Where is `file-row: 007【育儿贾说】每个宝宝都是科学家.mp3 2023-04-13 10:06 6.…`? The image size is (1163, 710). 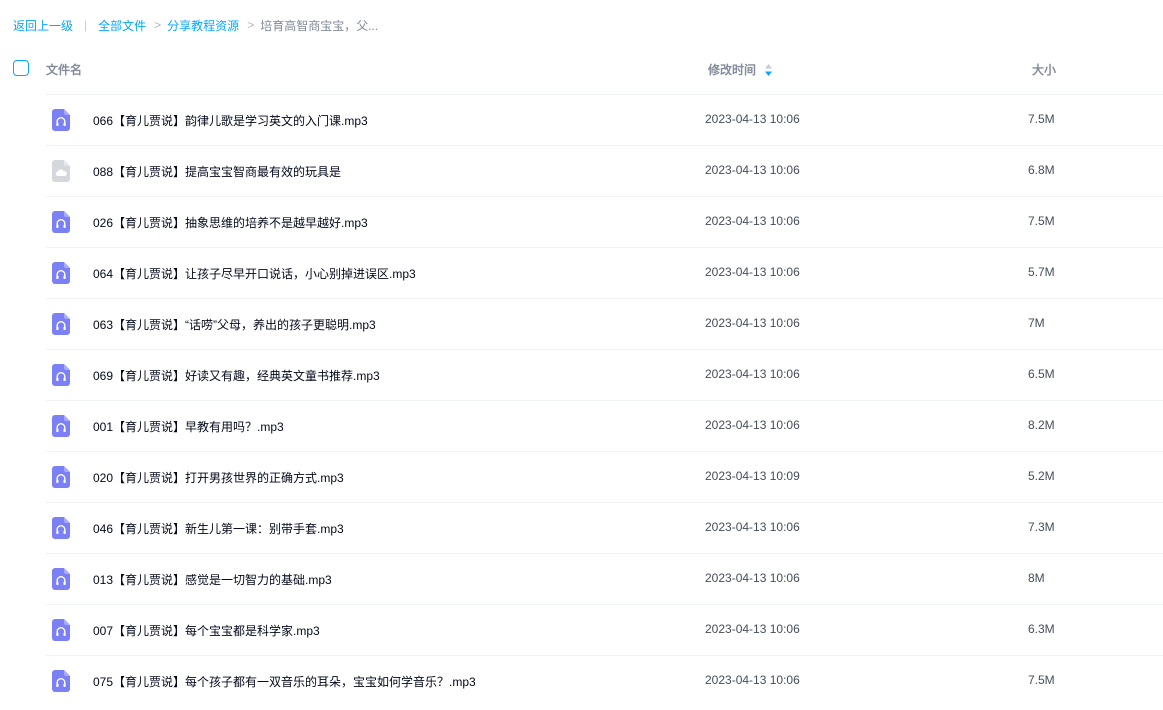 file-row: 007【育儿贾说】每个宝宝都是科学家.mp3 2023-04-13 10:06 6.… is located at coordinates (604, 629).